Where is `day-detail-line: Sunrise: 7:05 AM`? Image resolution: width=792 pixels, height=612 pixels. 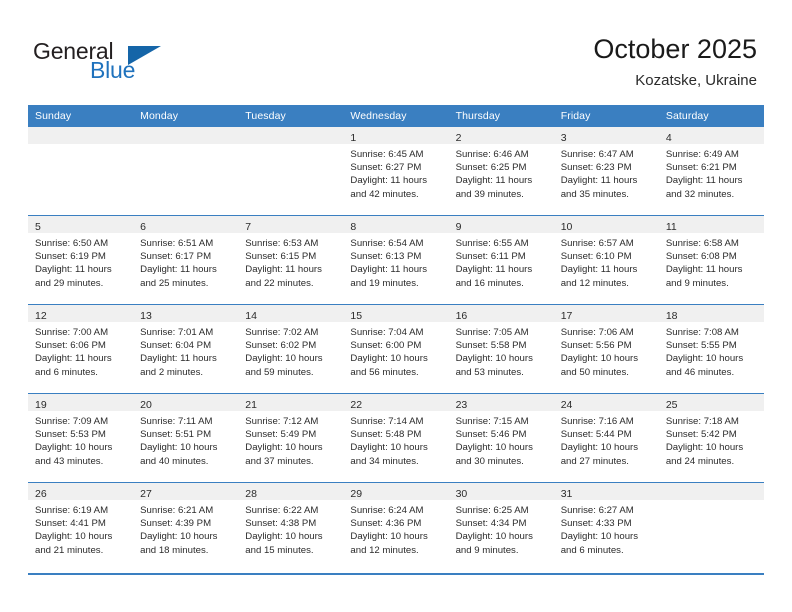
day-detail-line: Sunrise: 7:05 AM is located at coordinates (492, 332).